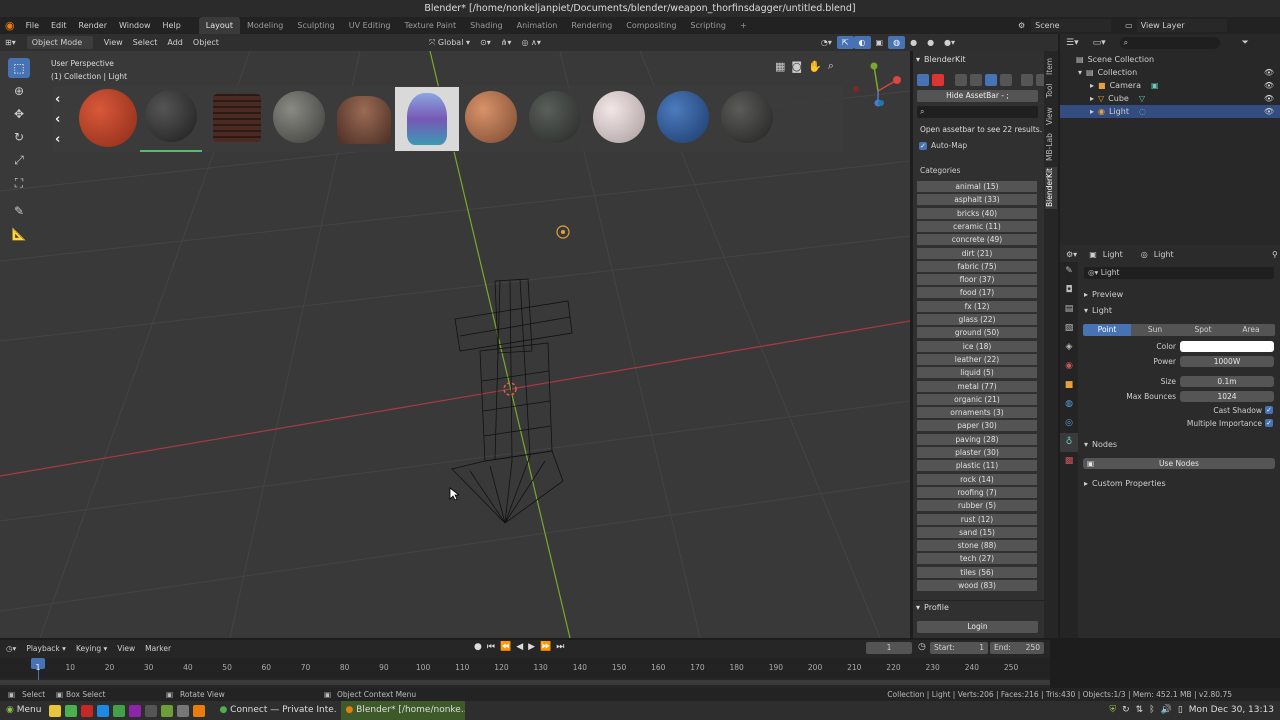 The height and width of the screenshot is (720, 1280). Describe the element at coordinates (1069, 442) in the screenshot. I see `light-data-tab-icon: ♁` at that location.